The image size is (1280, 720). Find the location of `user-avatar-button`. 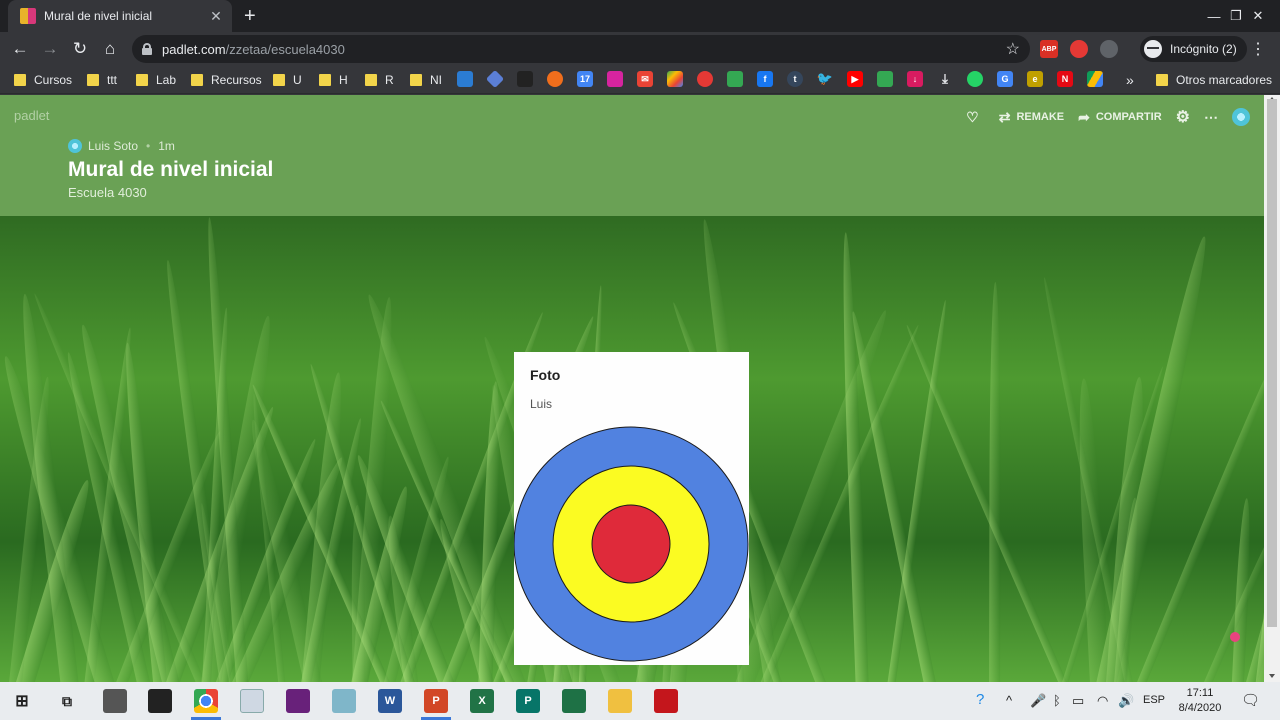

user-avatar-button is located at coordinates (1241, 117).